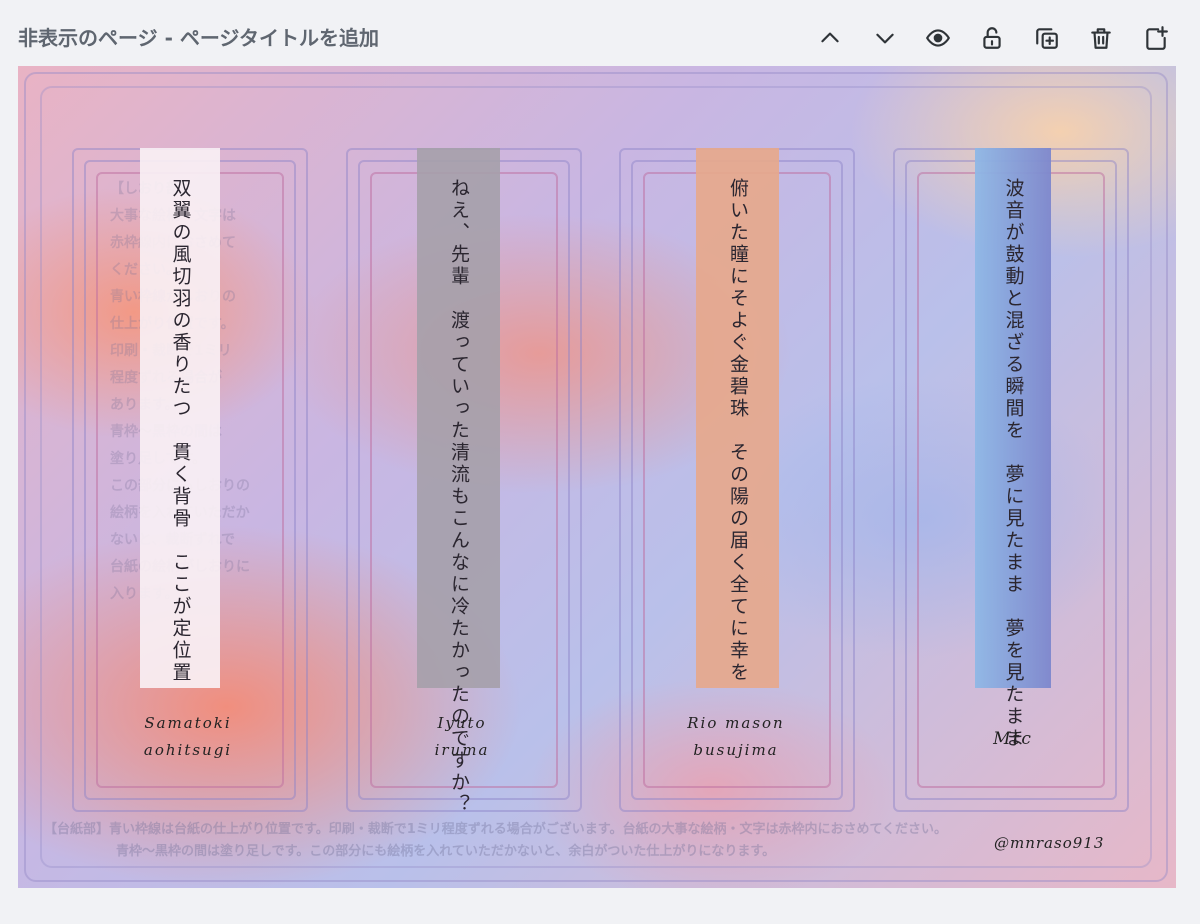  Describe the element at coordinates (180, 431) in the screenshot. I see `poem-text: 双翼の風切羽の香りたつ 貫く背骨 ここが定位置` at that location.